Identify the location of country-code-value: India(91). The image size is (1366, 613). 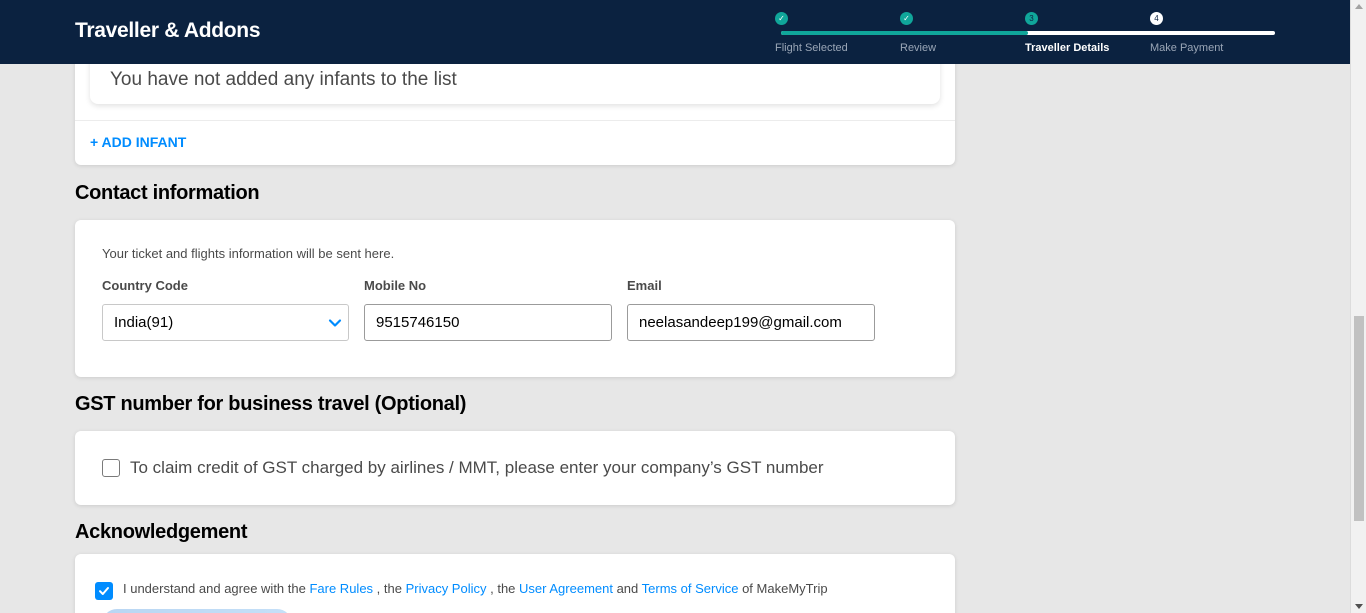
(144, 322).